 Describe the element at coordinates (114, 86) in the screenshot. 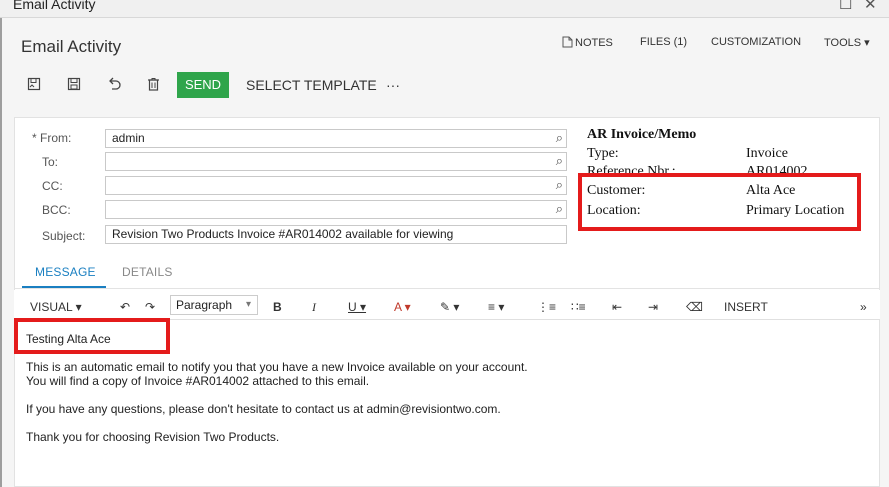

I see `undo-icon` at that location.